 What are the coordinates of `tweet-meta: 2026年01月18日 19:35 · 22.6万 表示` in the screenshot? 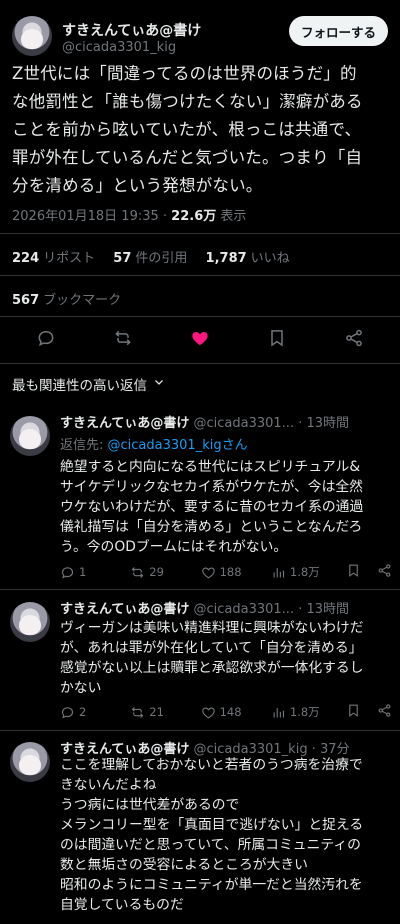 It's located at (129, 214).